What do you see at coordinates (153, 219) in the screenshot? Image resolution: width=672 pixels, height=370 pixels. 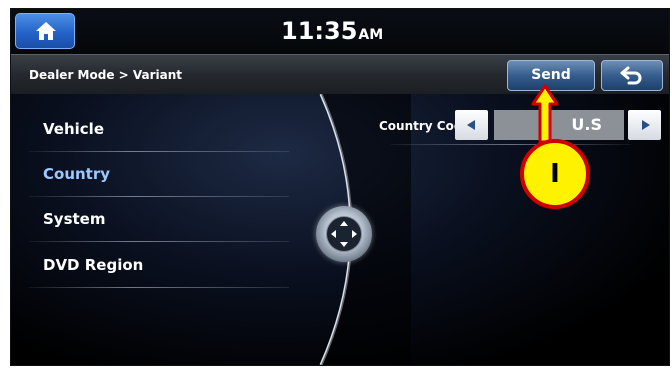 I see `menu-item-system: System` at bounding box center [153, 219].